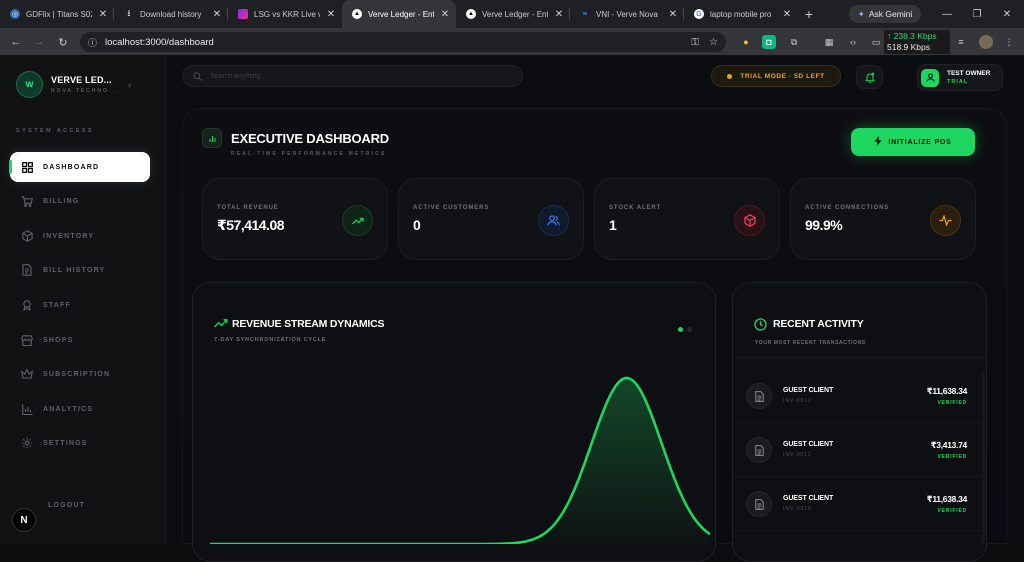 This screenshot has width=1024, height=562. What do you see at coordinates (80, 236) in the screenshot?
I see `sidebar-item-inventory: INVENTORY` at bounding box center [80, 236].